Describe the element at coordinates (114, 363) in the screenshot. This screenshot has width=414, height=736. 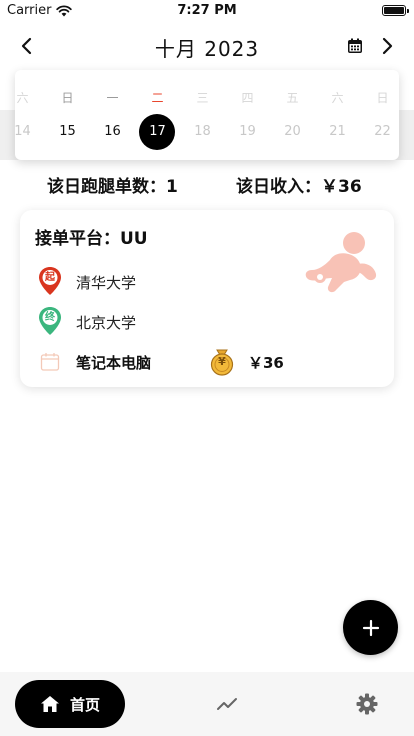
I see `item-name: 笔记本电脑` at that location.